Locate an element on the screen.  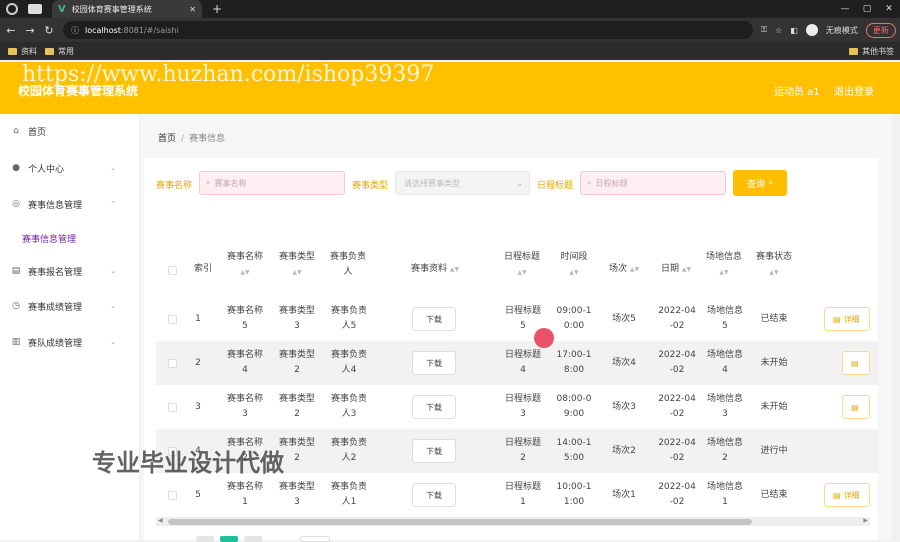
sidebar-item-profile: ● 个人中心 ⌄ is located at coordinates (70, 168).